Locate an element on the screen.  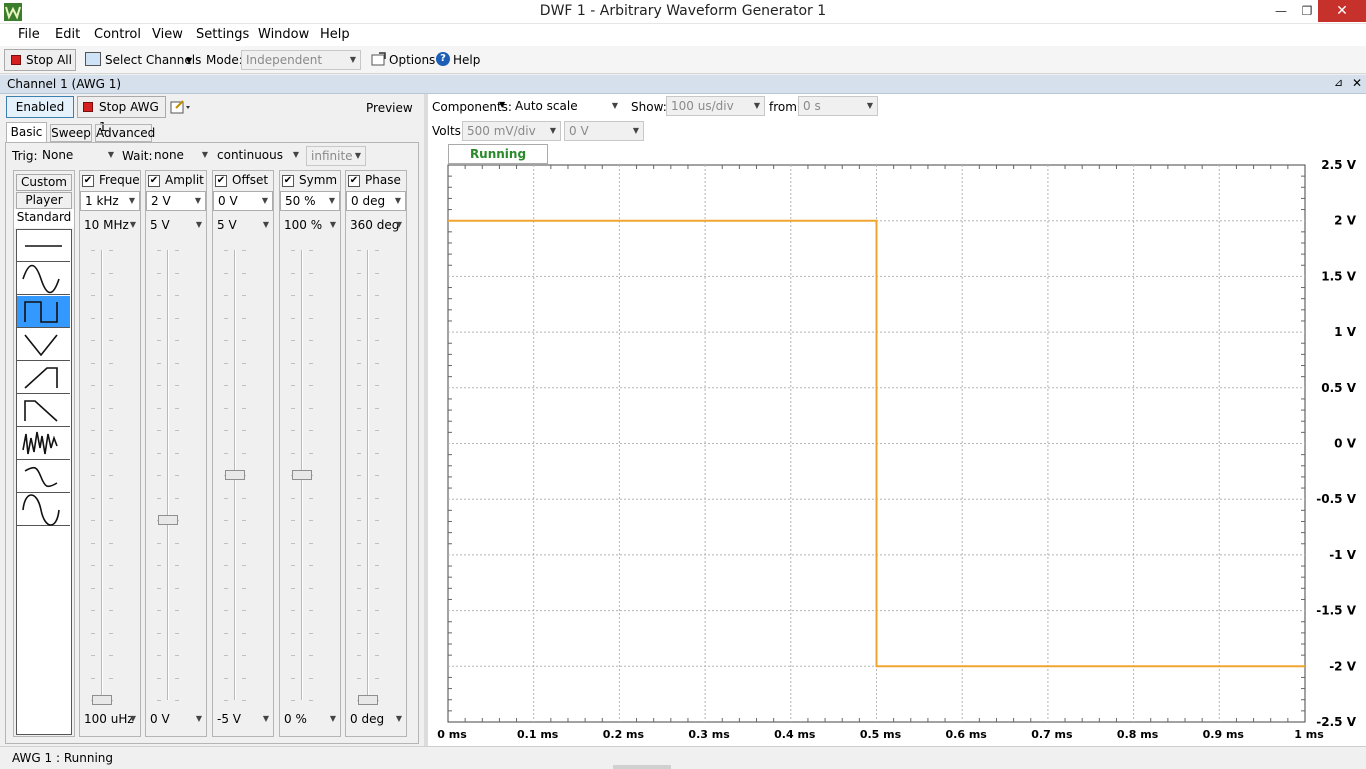
phase-max-value: 360 deg is located at coordinates (375, 225).